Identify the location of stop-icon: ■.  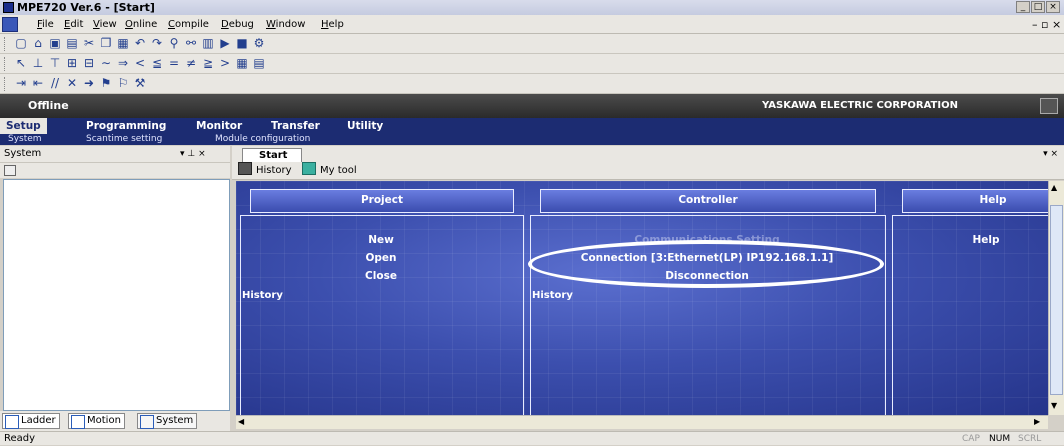
(242, 43).